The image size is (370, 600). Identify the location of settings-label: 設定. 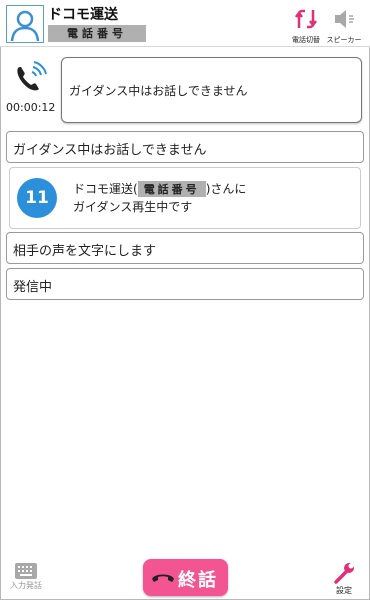
(344, 590).